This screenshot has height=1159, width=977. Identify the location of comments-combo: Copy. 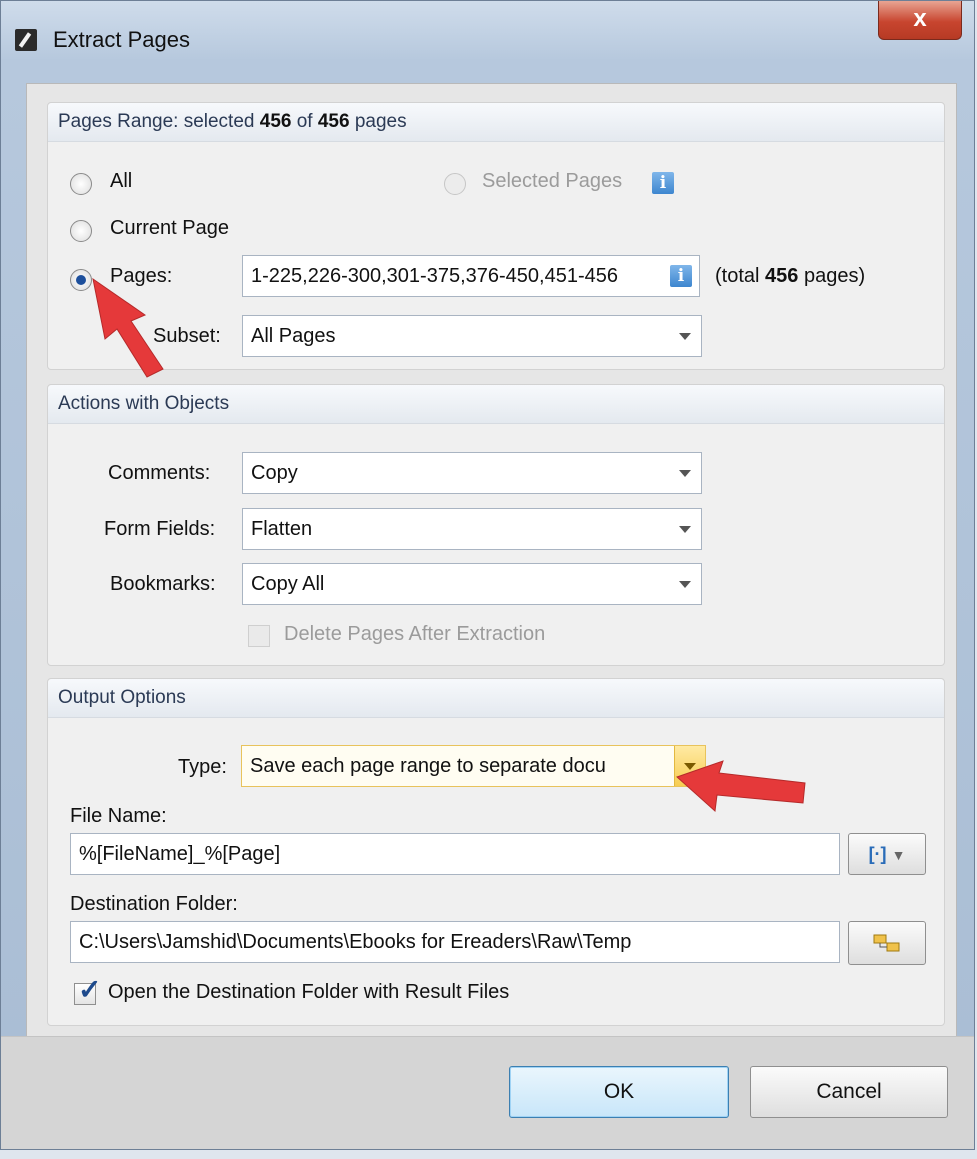
(472, 473).